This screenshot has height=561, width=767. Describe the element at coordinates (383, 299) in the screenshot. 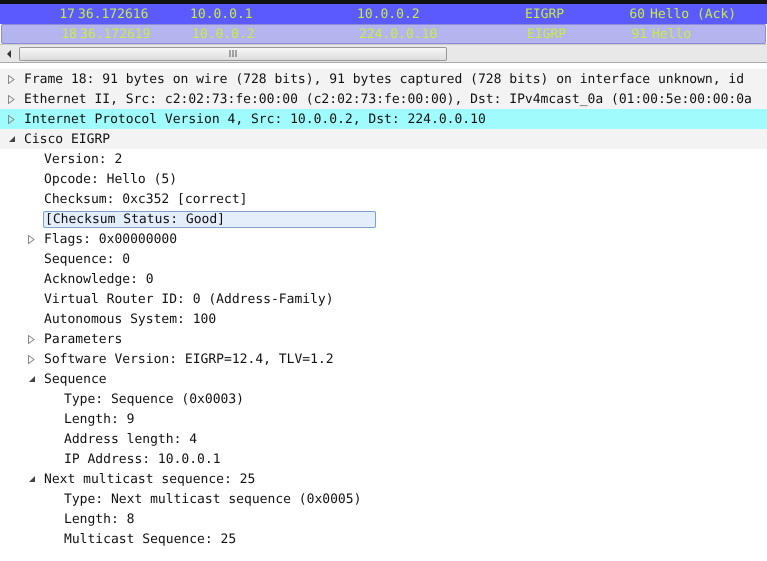

I see `tree-row: Virtual Router ID: 0 (Address-Family)` at that location.